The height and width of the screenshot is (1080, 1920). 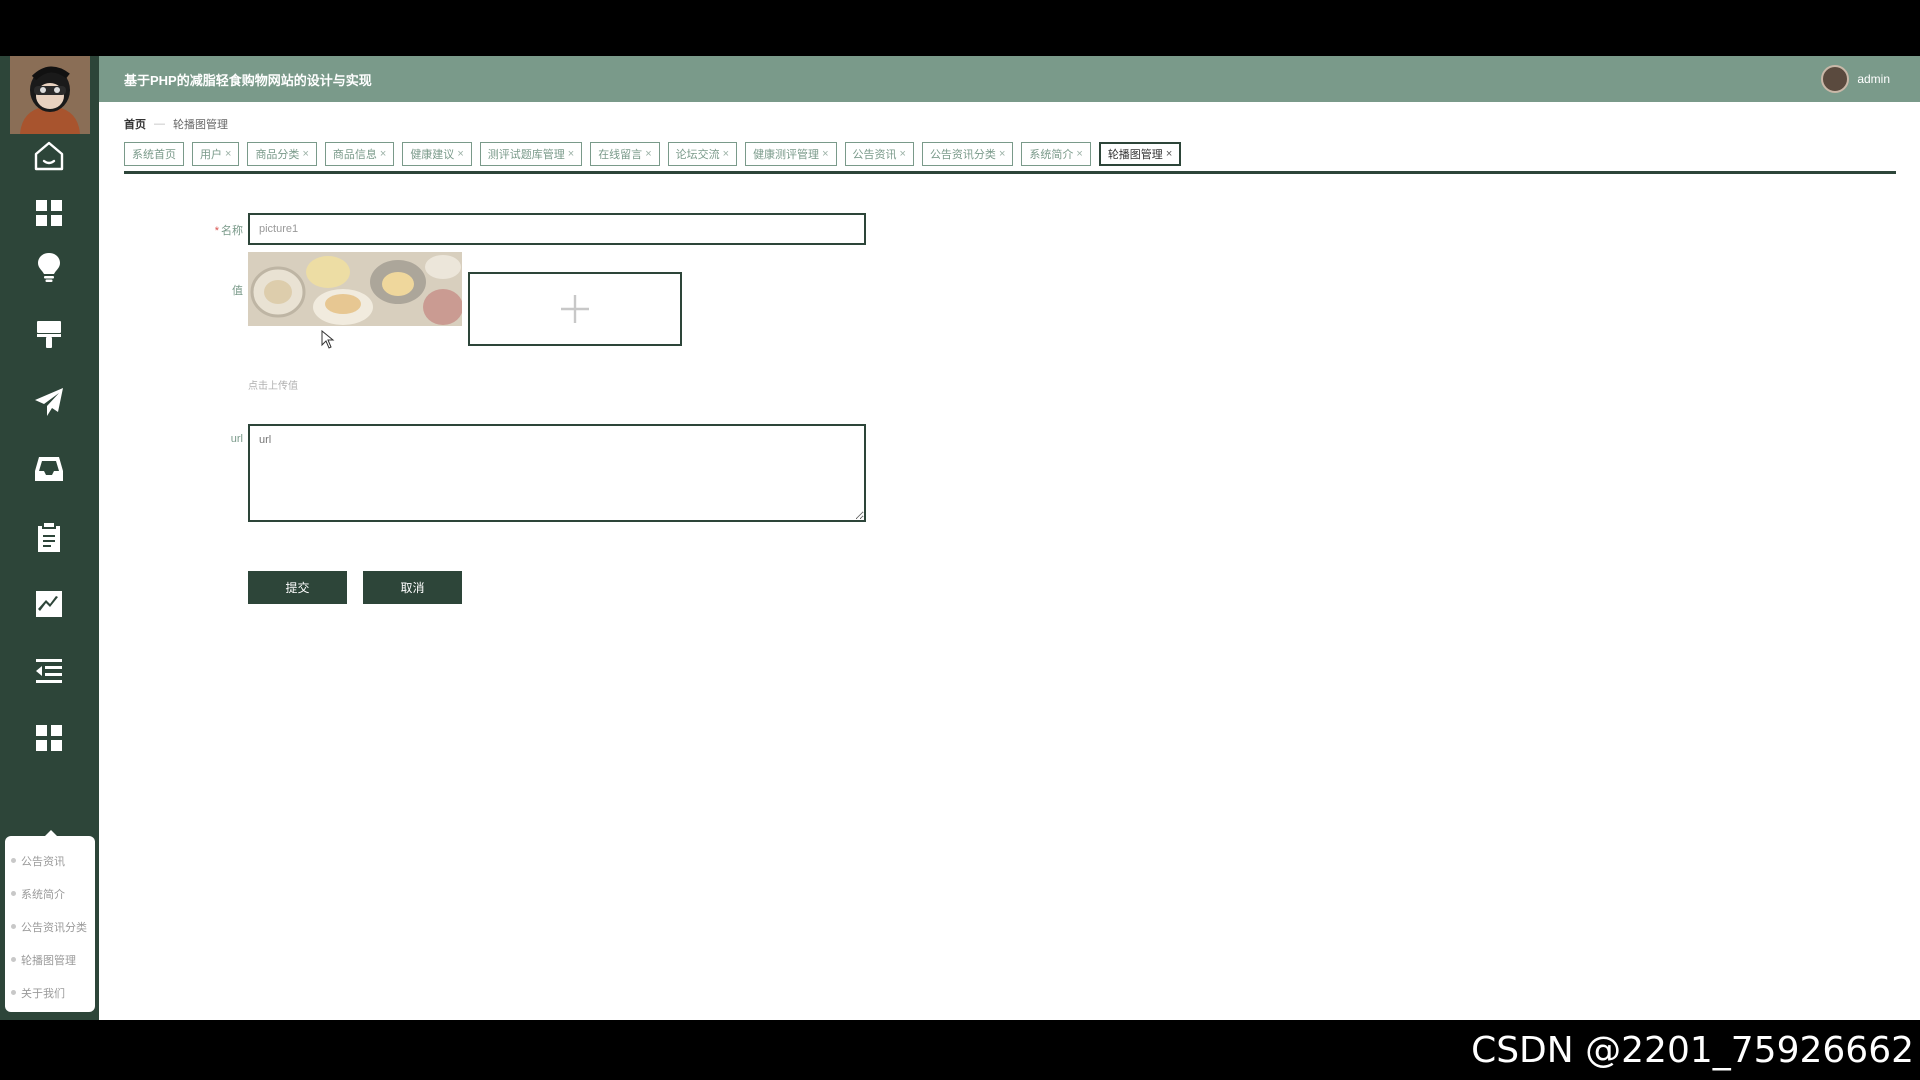 What do you see at coordinates (277, 155) in the screenshot?
I see `tab-label: 商品分类` at bounding box center [277, 155].